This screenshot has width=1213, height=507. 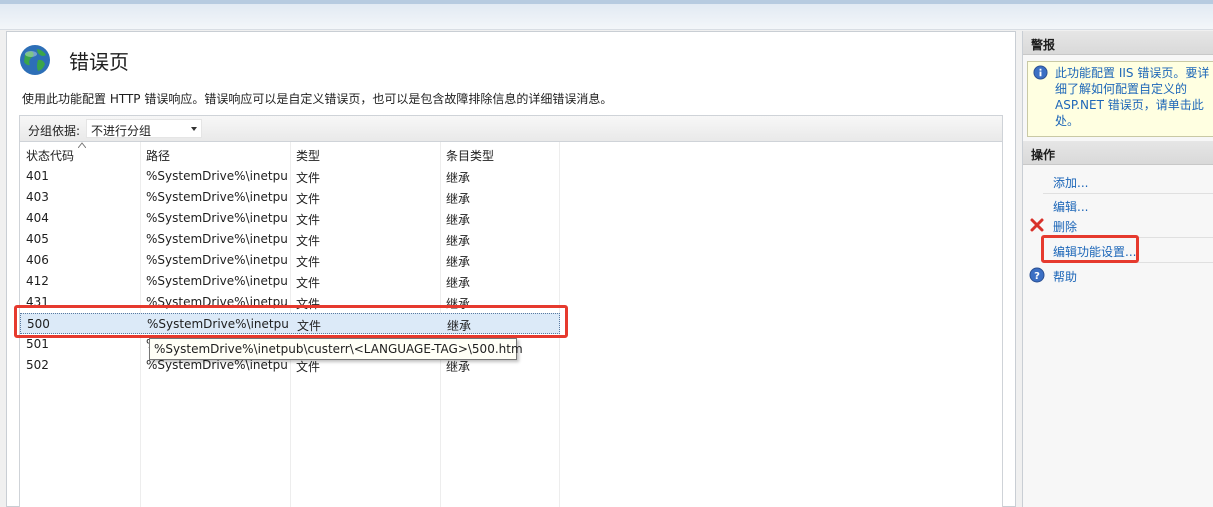 What do you see at coordinates (290, 260) in the screenshot?
I see `table-row: 406 %SystemDrive%\inetpub... 文件 继承` at bounding box center [290, 260].